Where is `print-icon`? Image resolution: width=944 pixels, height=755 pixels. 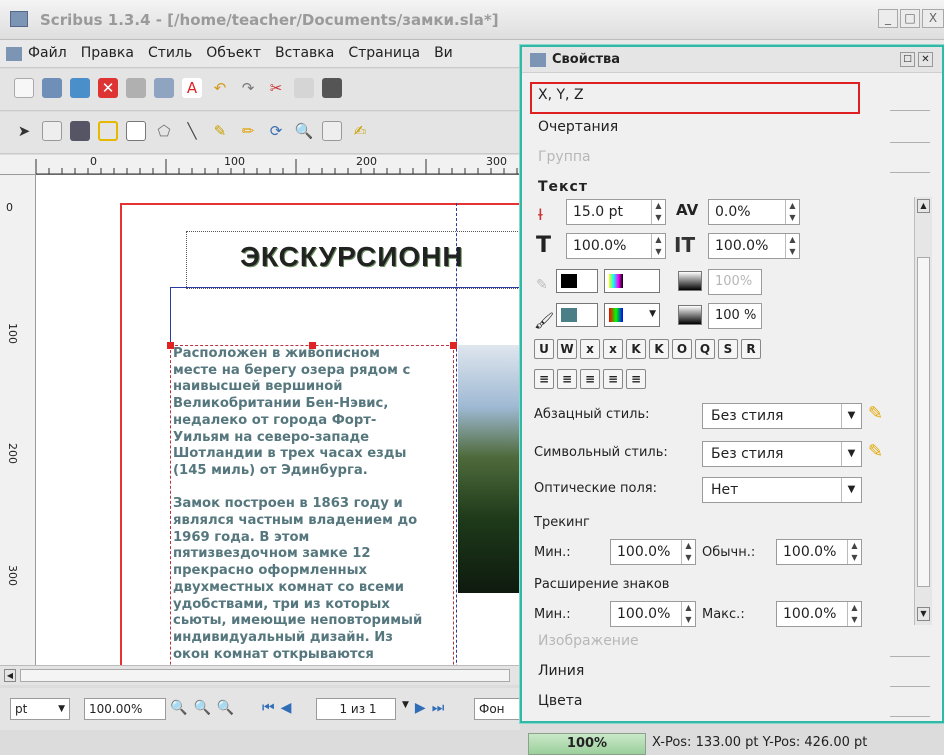 print-icon is located at coordinates (136, 88).